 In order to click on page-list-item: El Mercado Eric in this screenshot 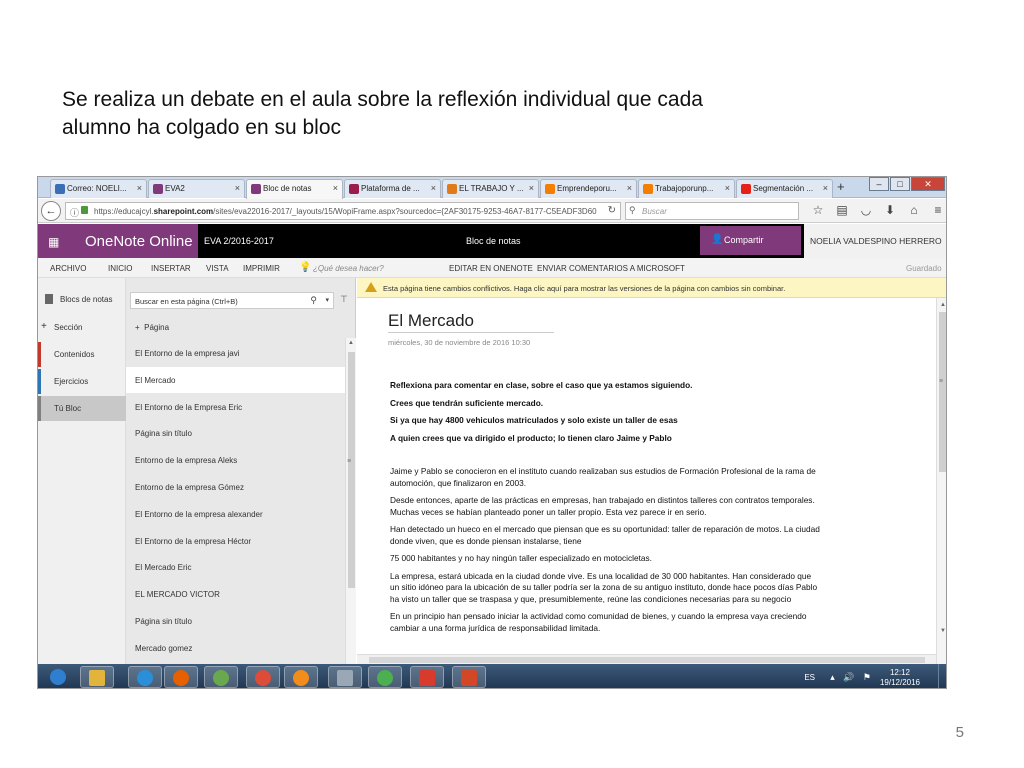, I will do `click(237, 567)`.